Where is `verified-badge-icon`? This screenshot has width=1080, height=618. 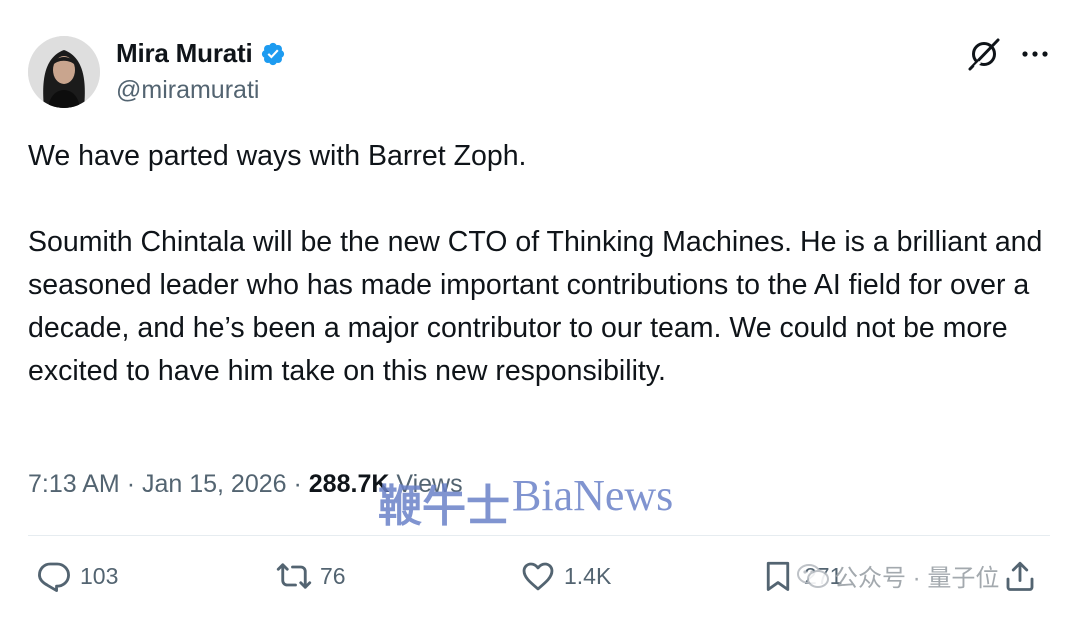
verified-badge-icon is located at coordinates (273, 54).